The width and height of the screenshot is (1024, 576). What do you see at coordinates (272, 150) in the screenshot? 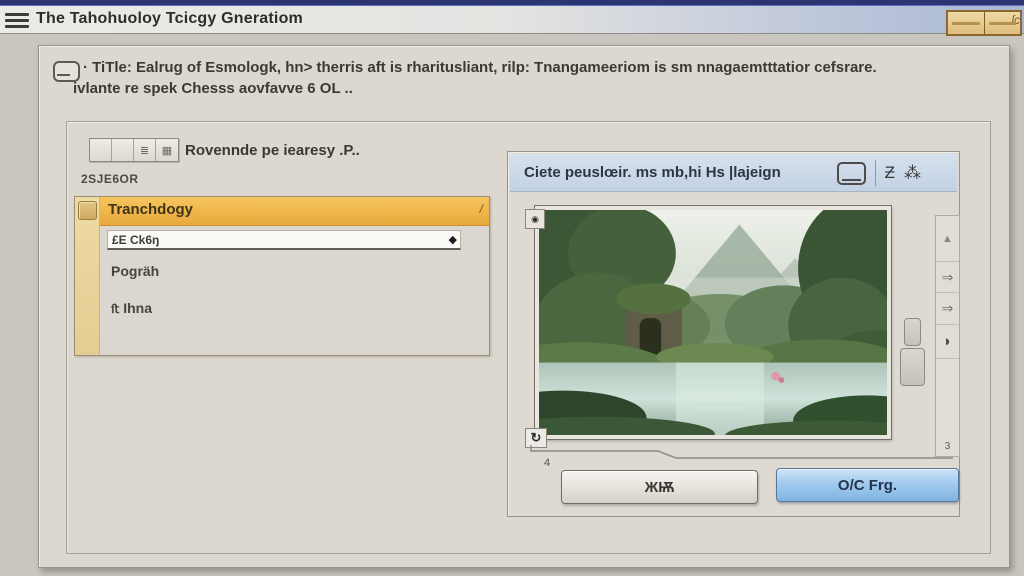
I see `toolbar-label: Rovennde pe iearesy .P..` at bounding box center [272, 150].